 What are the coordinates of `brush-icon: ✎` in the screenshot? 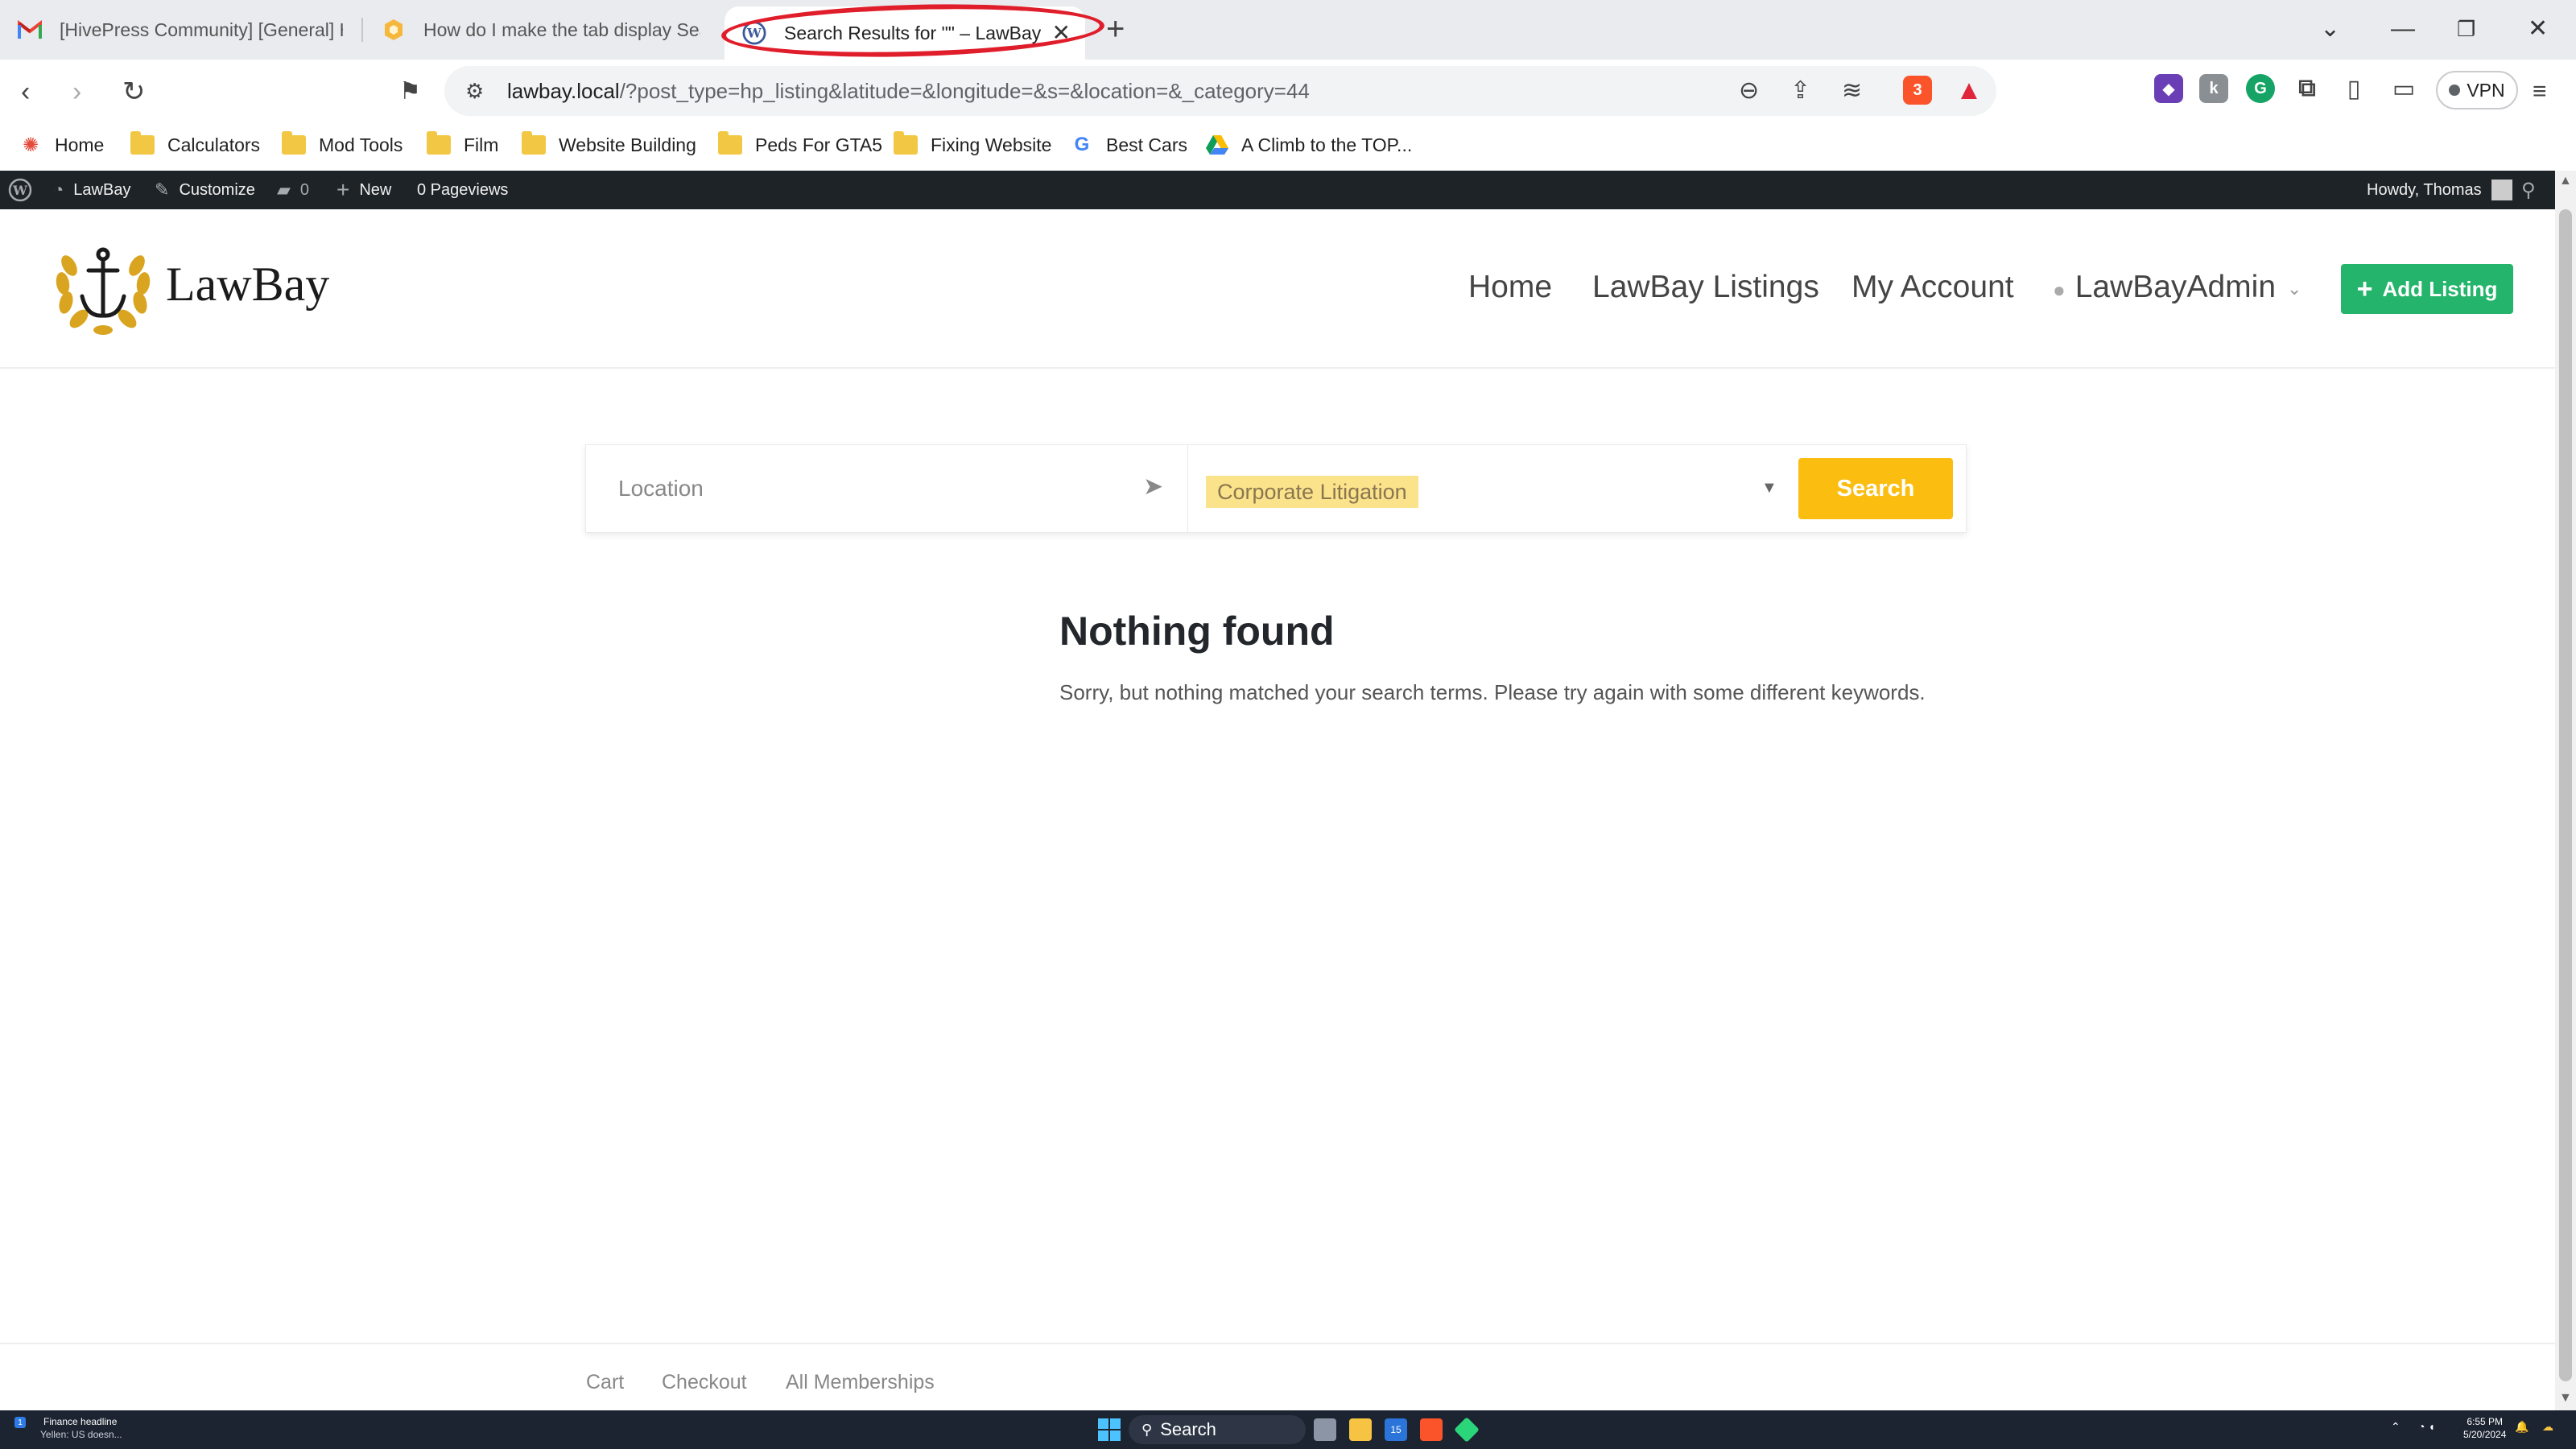 It's located at (162, 190).